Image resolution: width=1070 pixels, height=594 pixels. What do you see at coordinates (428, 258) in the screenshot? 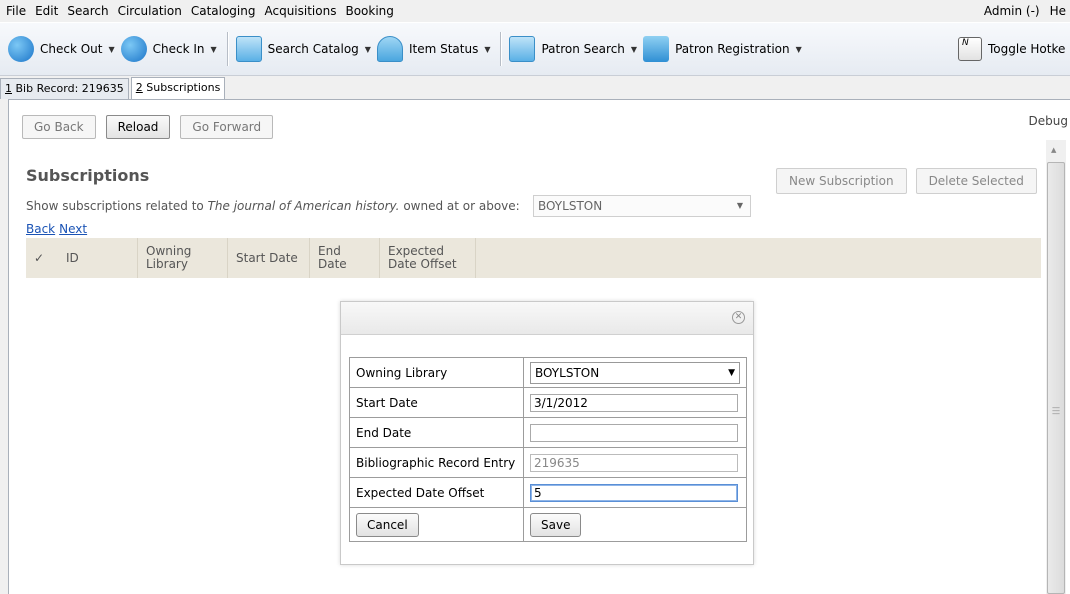
I see `column-header-expected-date-offset: Expected Date Offset` at bounding box center [428, 258].